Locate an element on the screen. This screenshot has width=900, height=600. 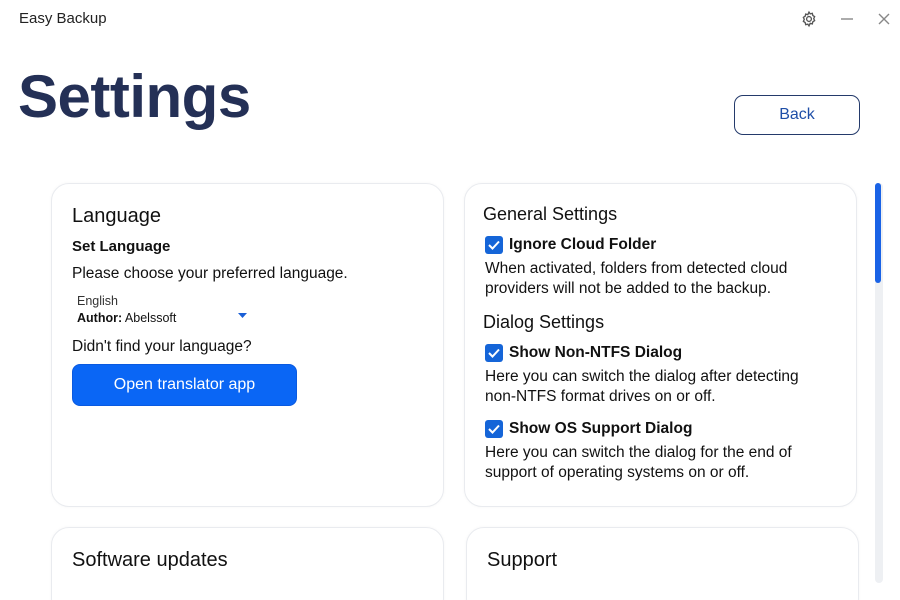
title-bar: Easy Backup is located at coordinates (450, 19).